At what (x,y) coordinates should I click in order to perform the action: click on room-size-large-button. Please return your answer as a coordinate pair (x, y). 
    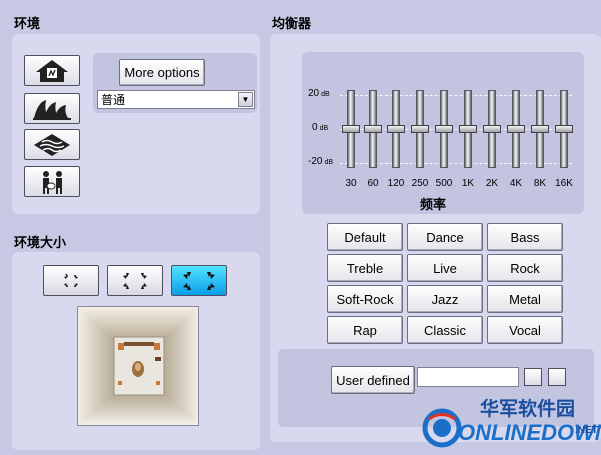
    Looking at the image, I should click on (199, 280).